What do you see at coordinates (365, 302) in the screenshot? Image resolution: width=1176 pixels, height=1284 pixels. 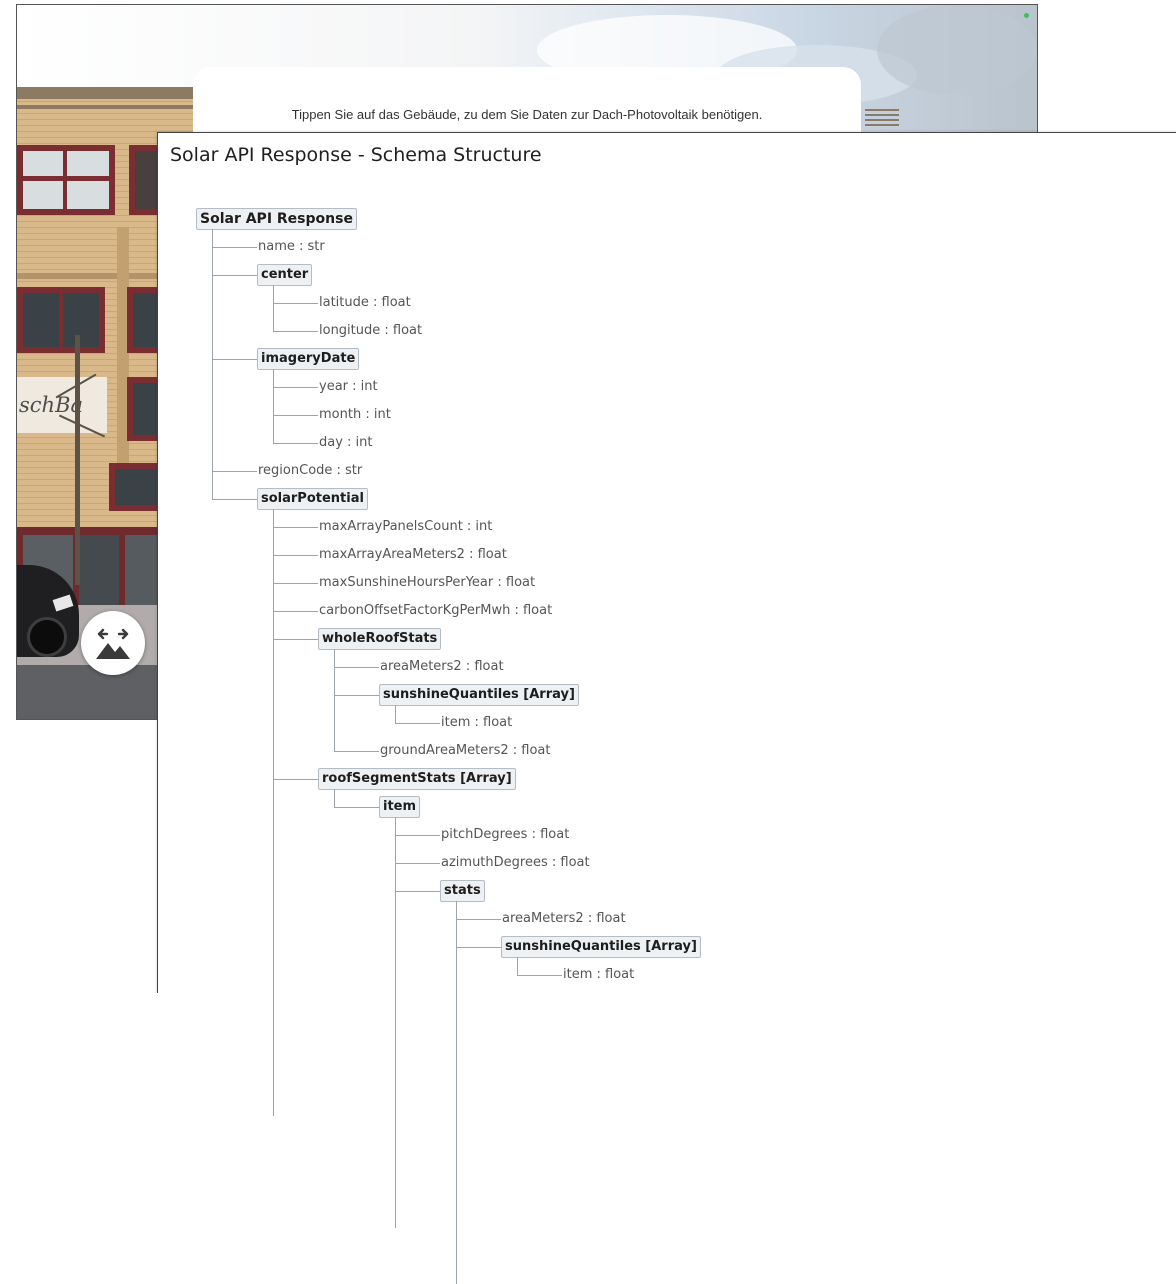 I see `schema-field-latitude-float: latitude : float` at bounding box center [365, 302].